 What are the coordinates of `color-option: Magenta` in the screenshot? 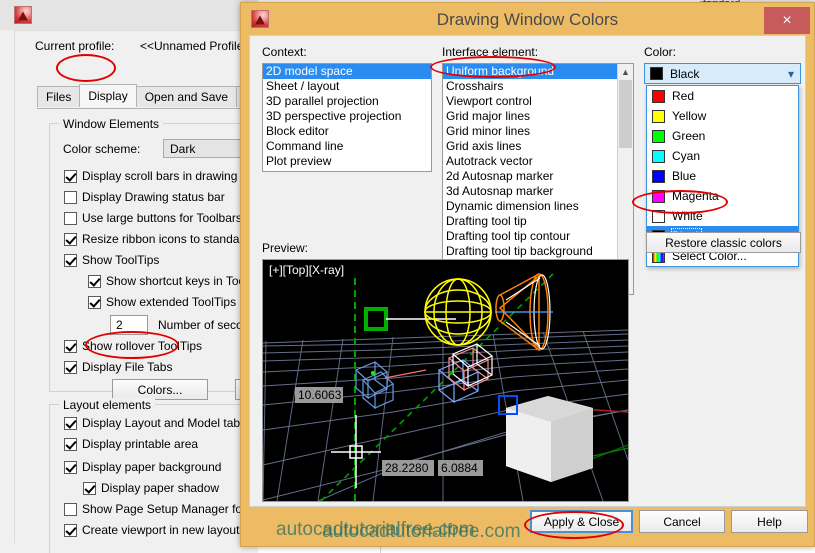 It's located at (722, 196).